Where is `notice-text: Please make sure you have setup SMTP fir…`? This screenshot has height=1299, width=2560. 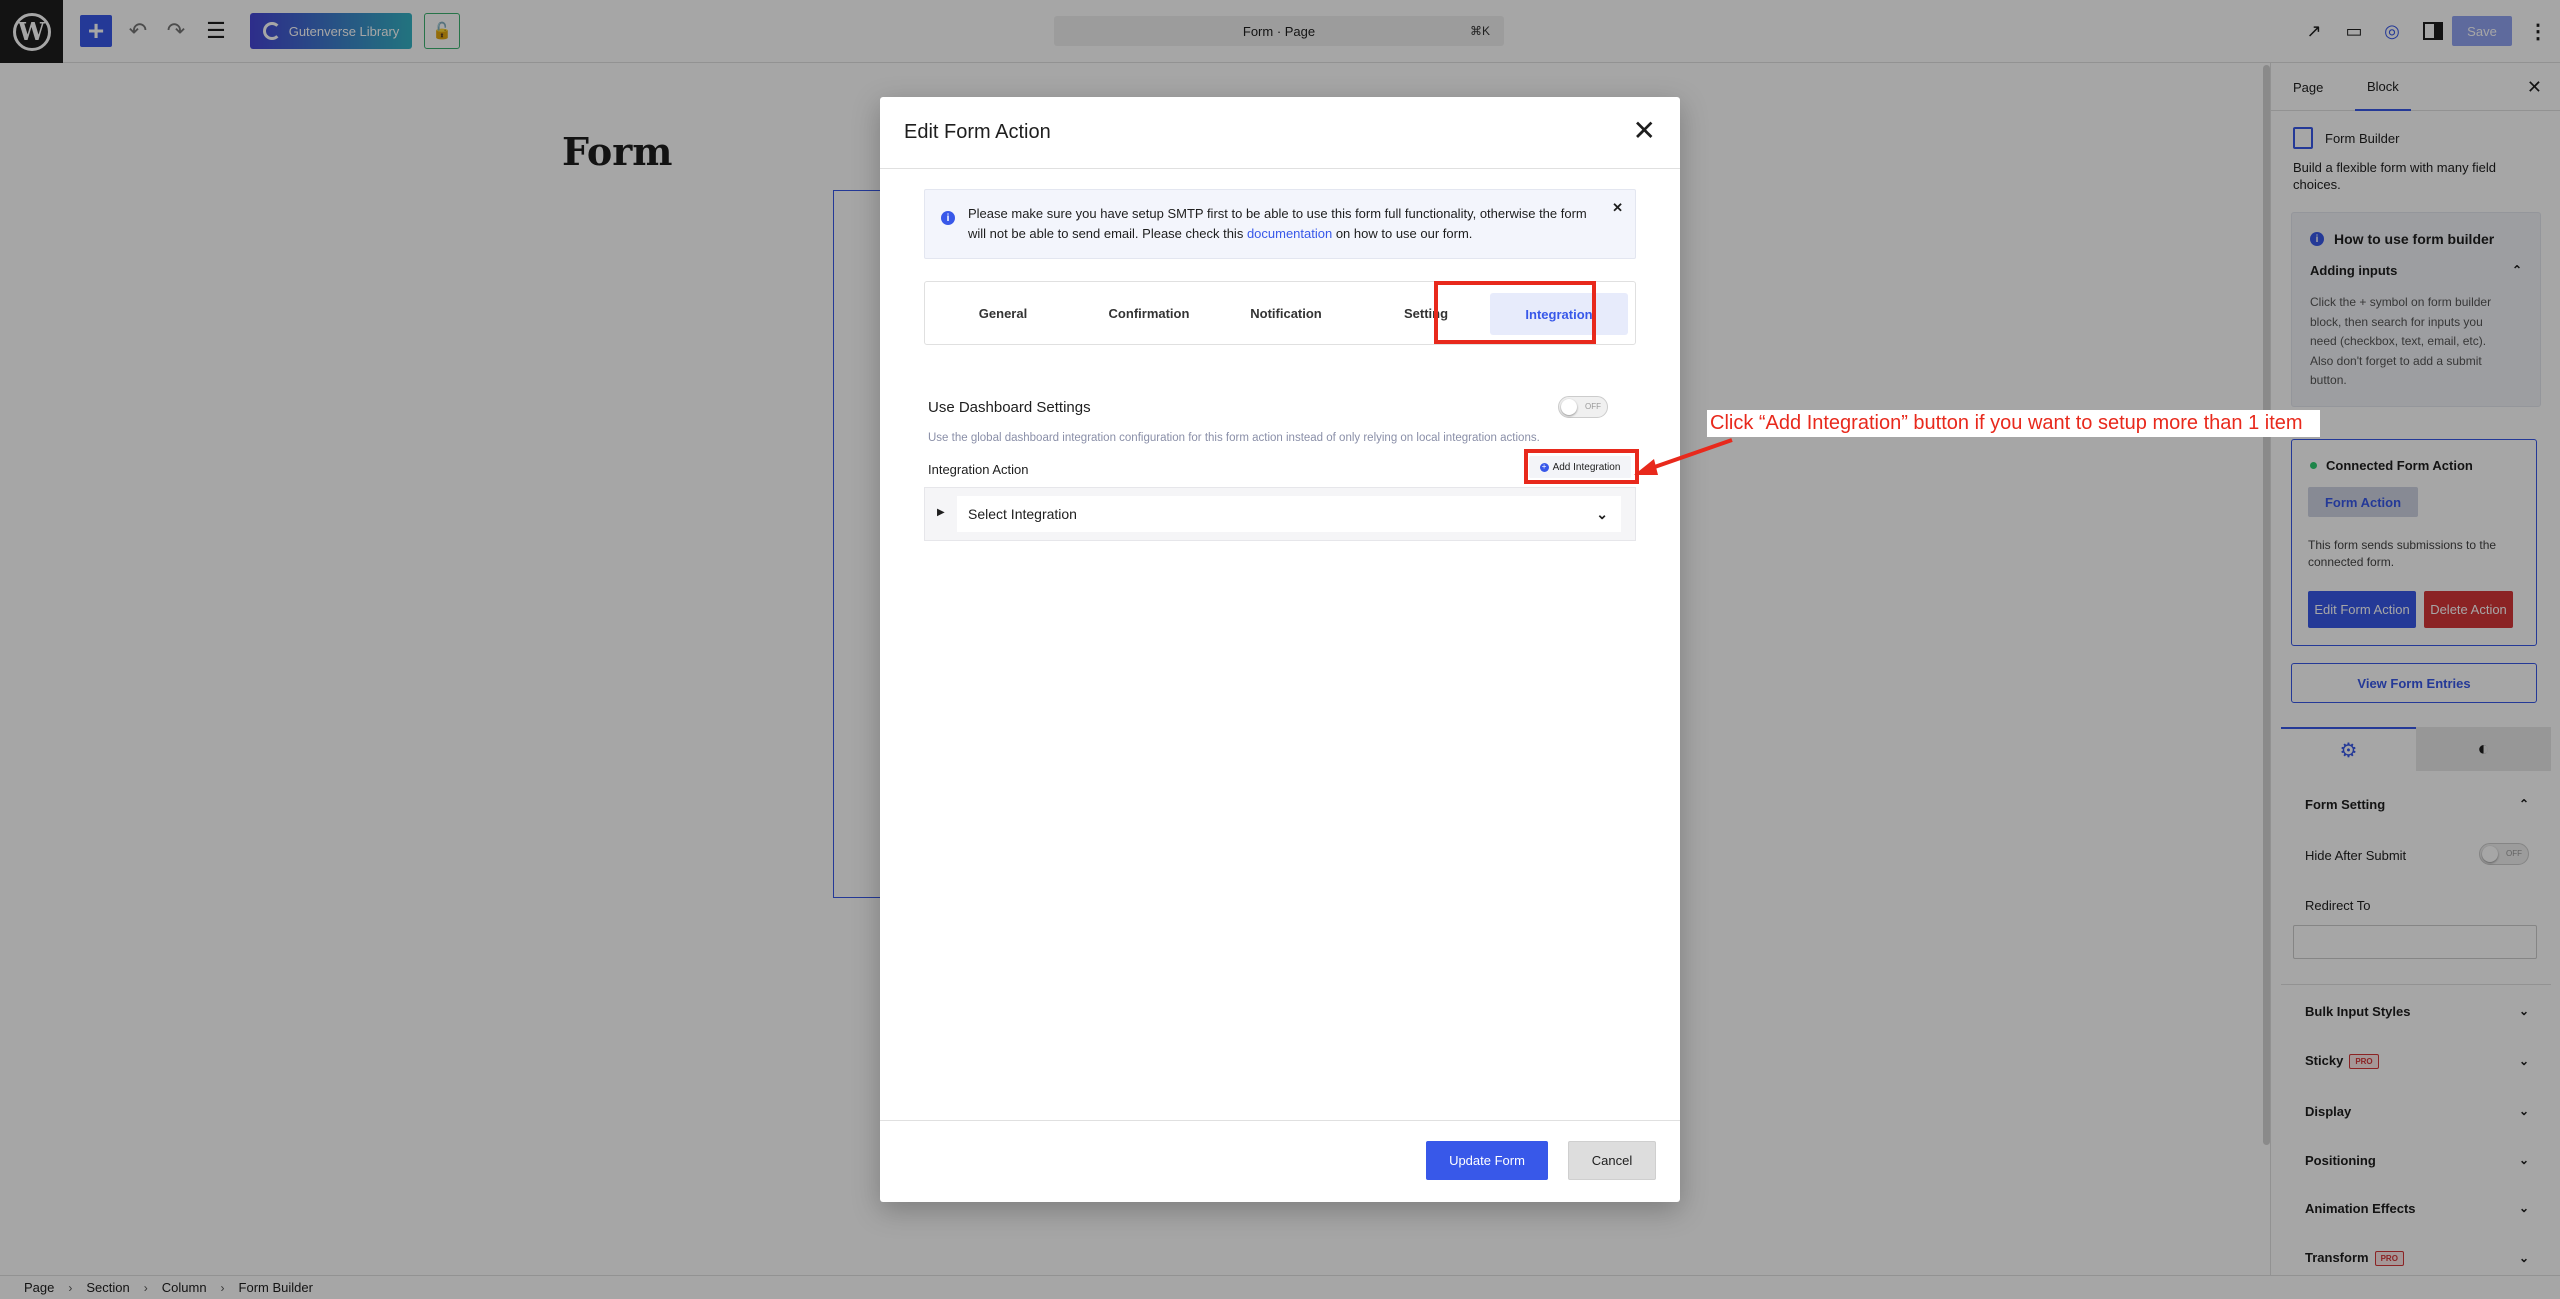 notice-text: Please make sure you have setup SMTP fir… is located at coordinates (1288, 224).